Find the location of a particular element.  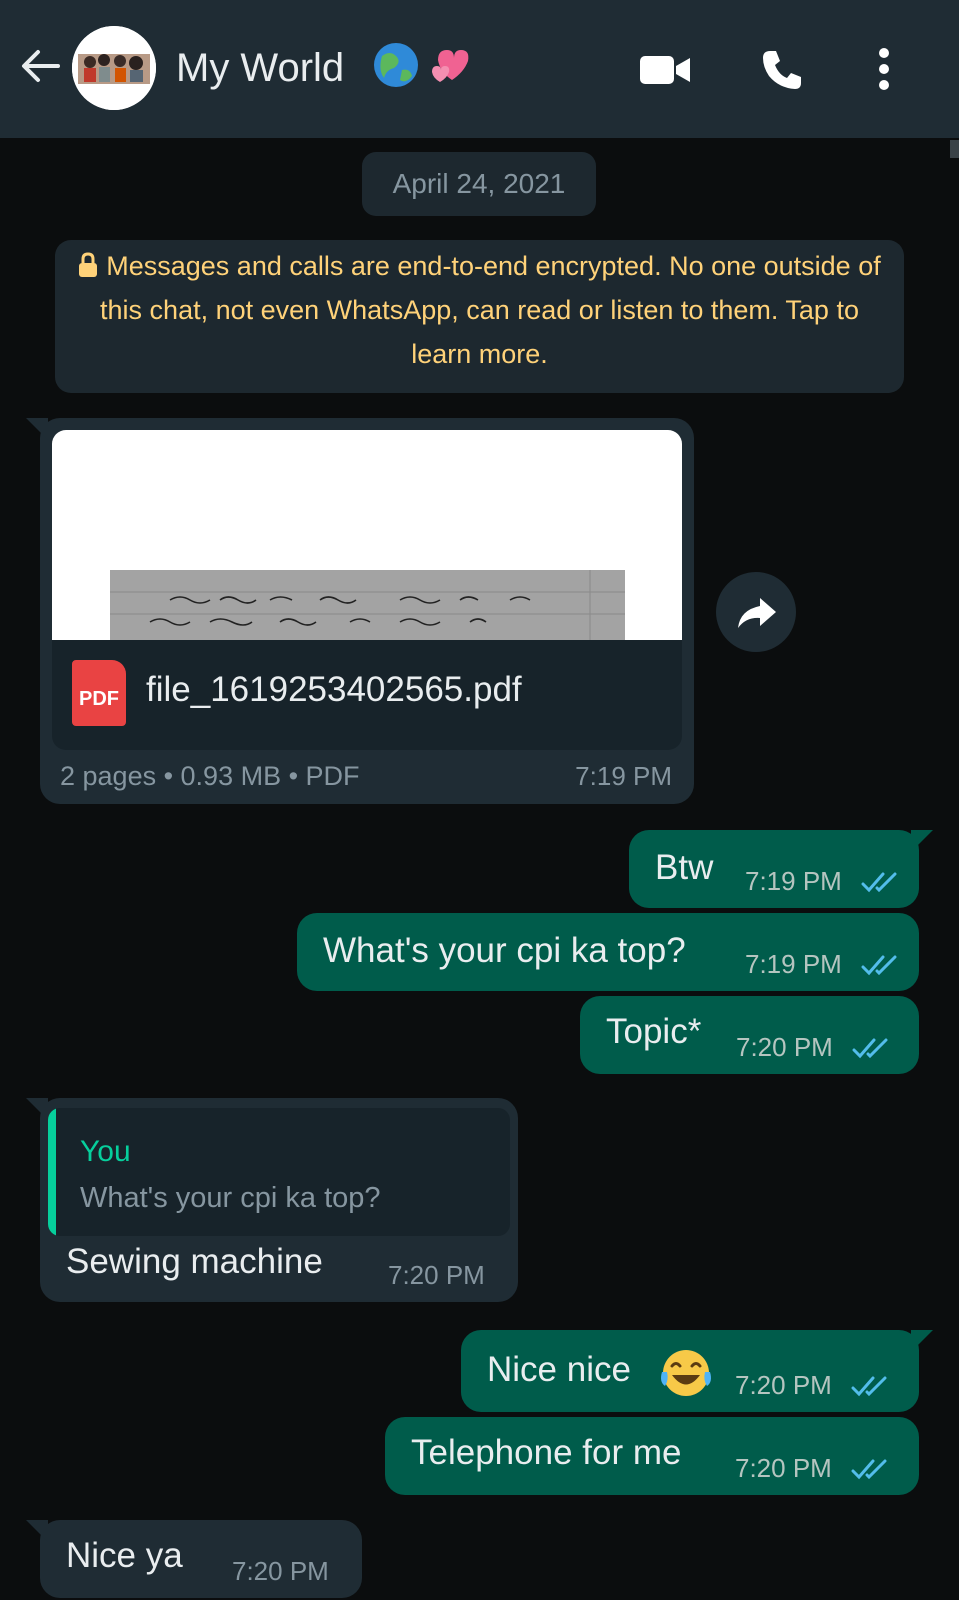

forward-icon is located at coordinates (757, 613).